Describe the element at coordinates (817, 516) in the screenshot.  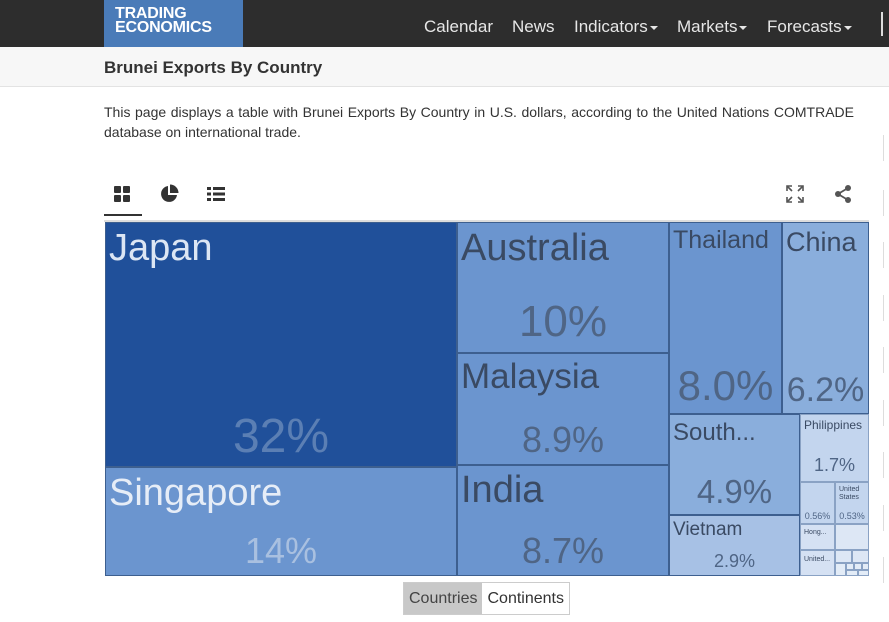
I see `cell-percent: 0.56%` at that location.